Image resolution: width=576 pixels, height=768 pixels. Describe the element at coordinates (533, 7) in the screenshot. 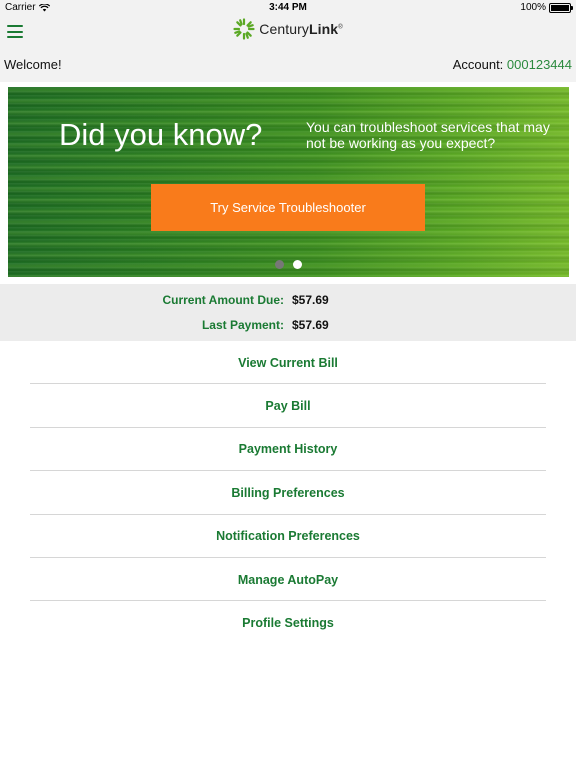

I see `battery-percent: 100%` at that location.